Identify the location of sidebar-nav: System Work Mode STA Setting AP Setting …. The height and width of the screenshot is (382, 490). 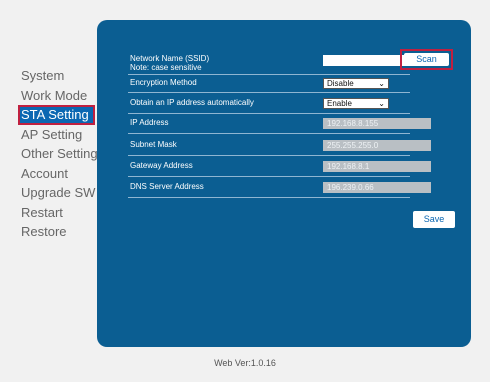
(58, 154).